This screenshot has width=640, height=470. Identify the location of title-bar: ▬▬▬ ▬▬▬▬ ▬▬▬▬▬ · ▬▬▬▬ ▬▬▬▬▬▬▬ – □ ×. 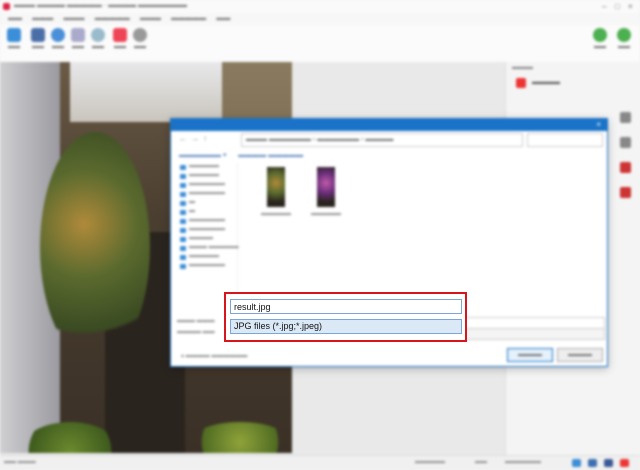
(320, 6).